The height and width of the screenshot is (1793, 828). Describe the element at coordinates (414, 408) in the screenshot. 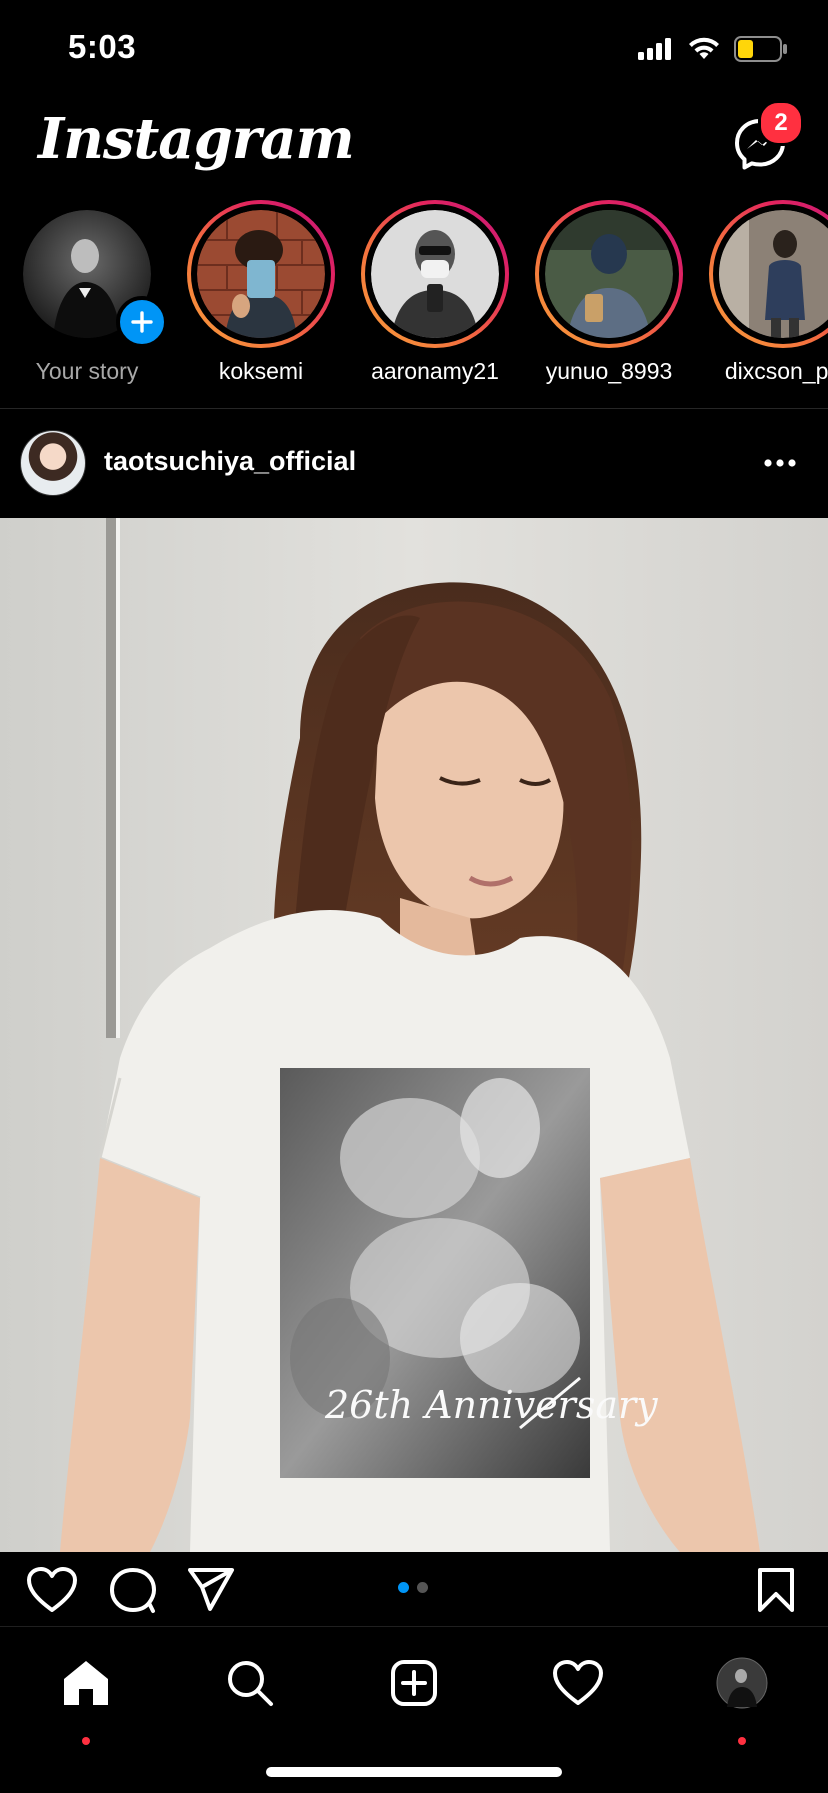

I see `divider` at that location.